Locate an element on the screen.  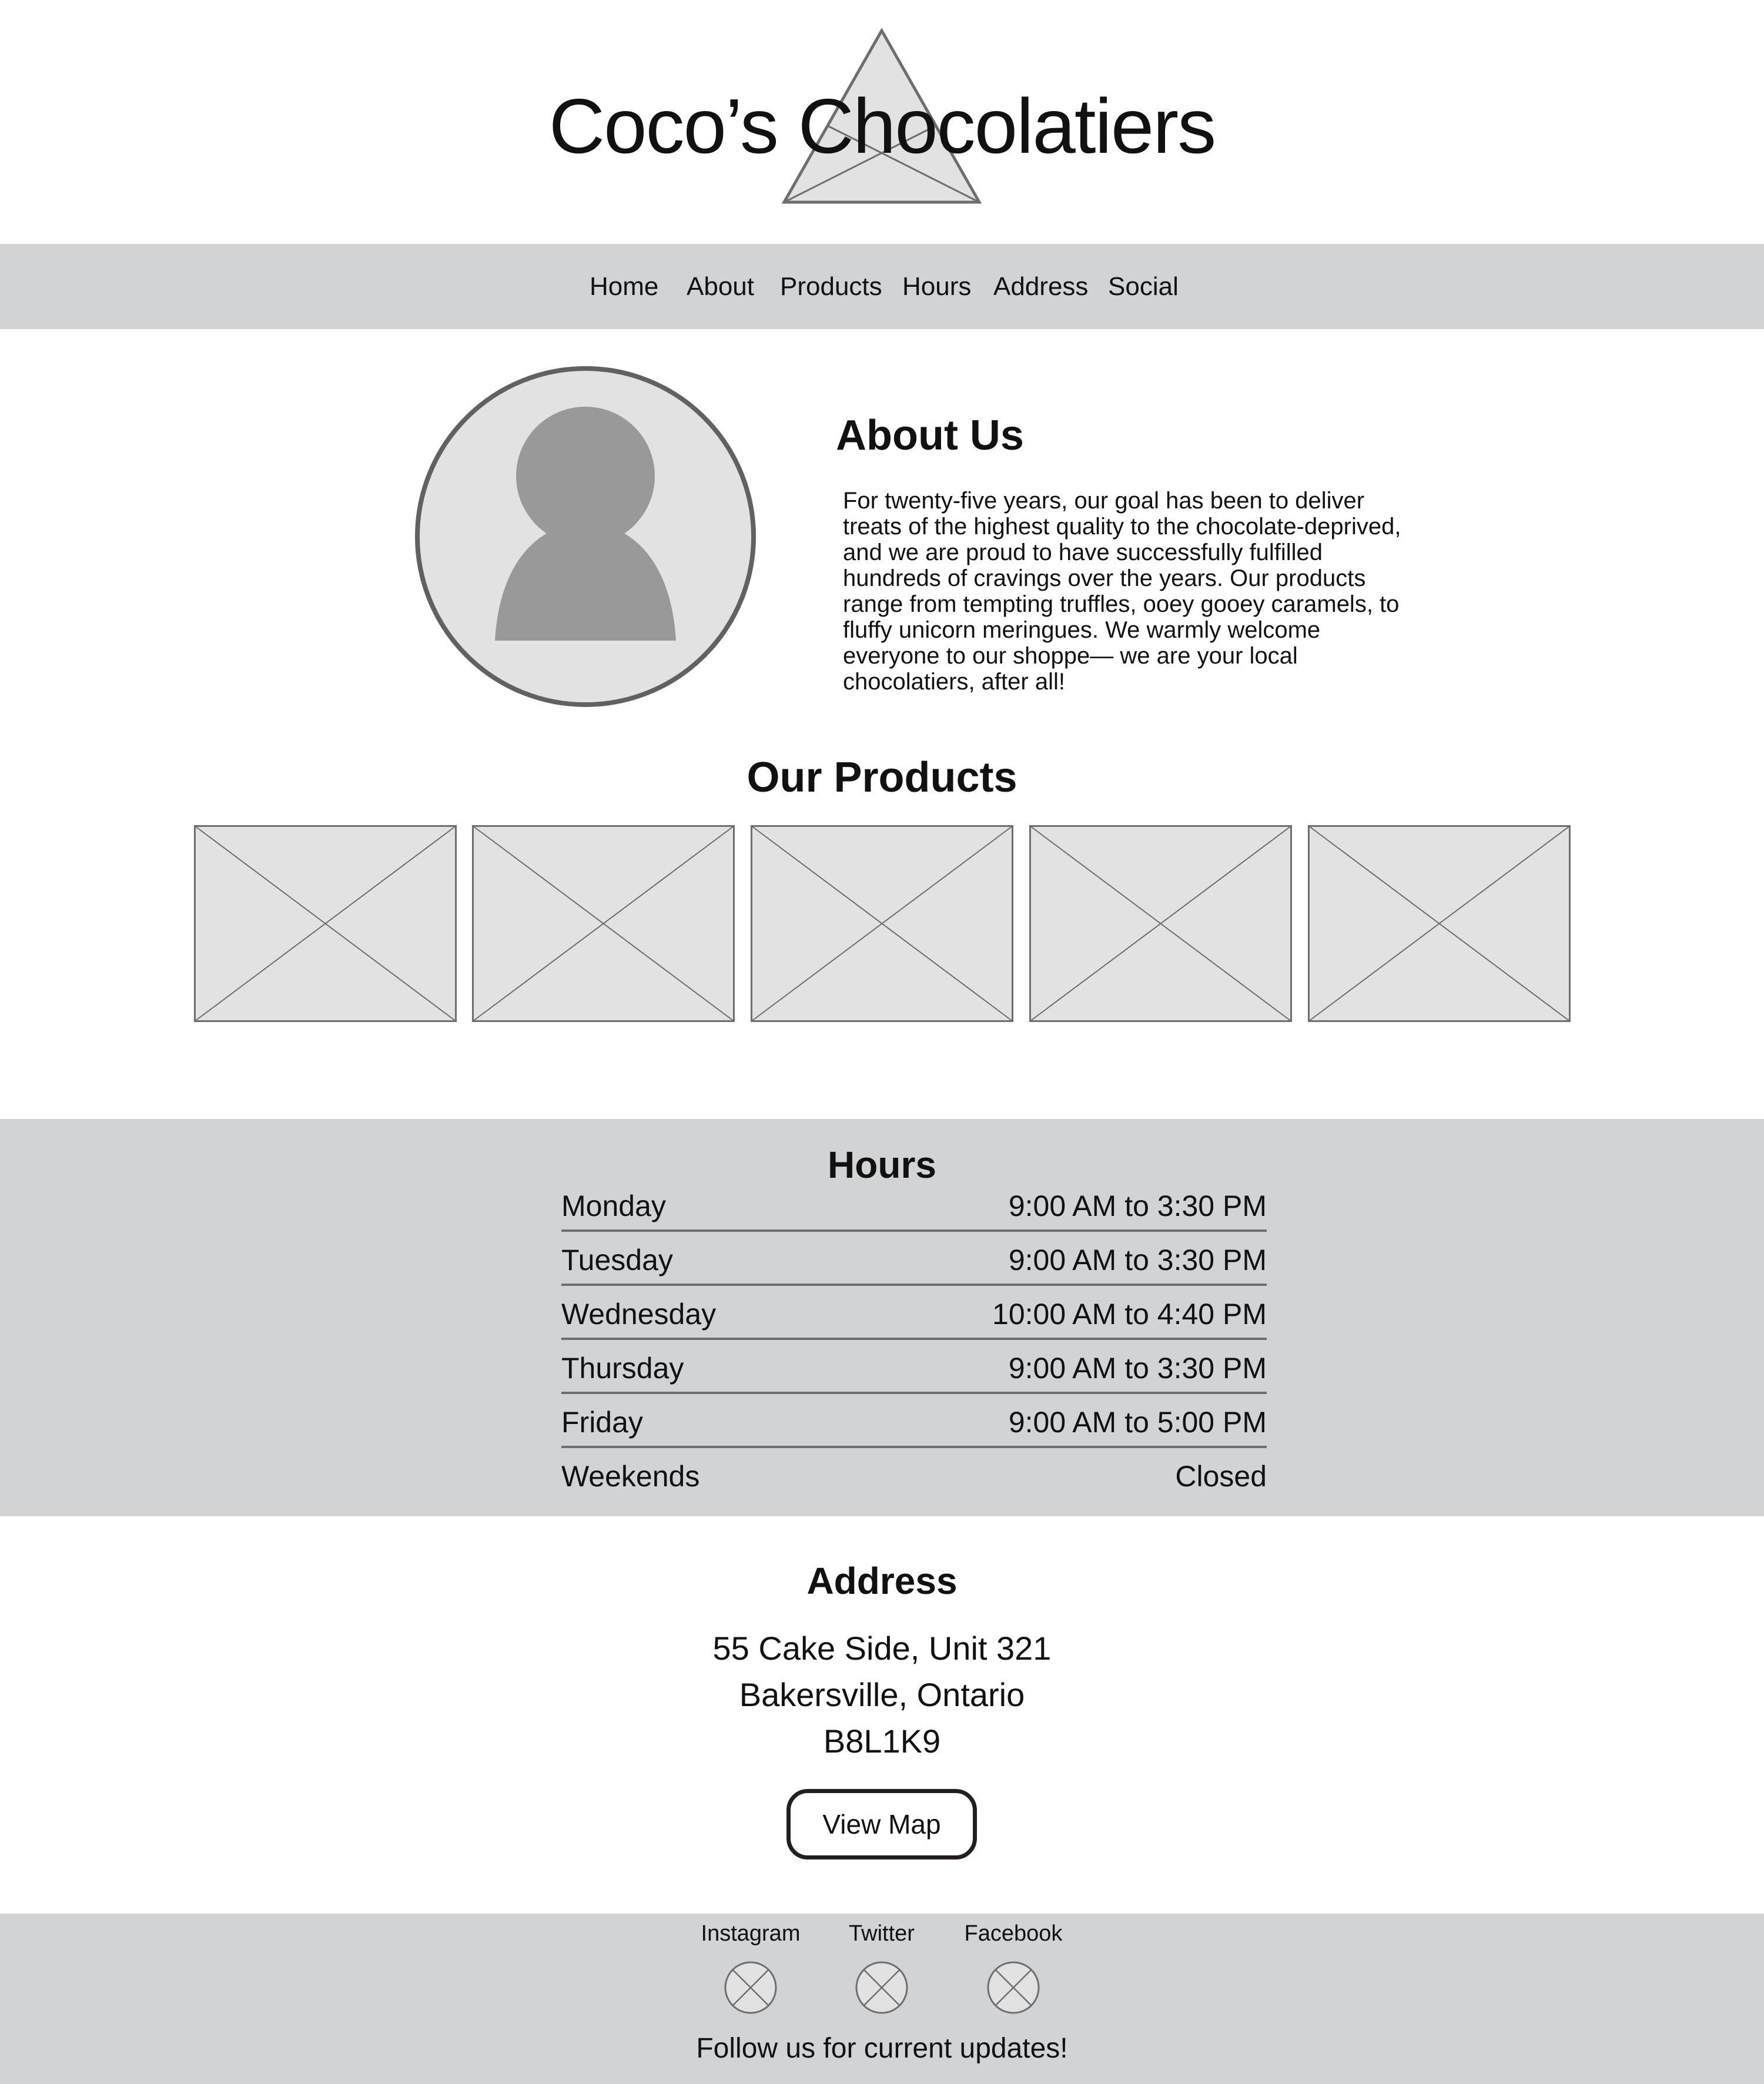
hours-row: Monday 9:00 AM to 3:30 PM is located at coordinates (914, 1205).